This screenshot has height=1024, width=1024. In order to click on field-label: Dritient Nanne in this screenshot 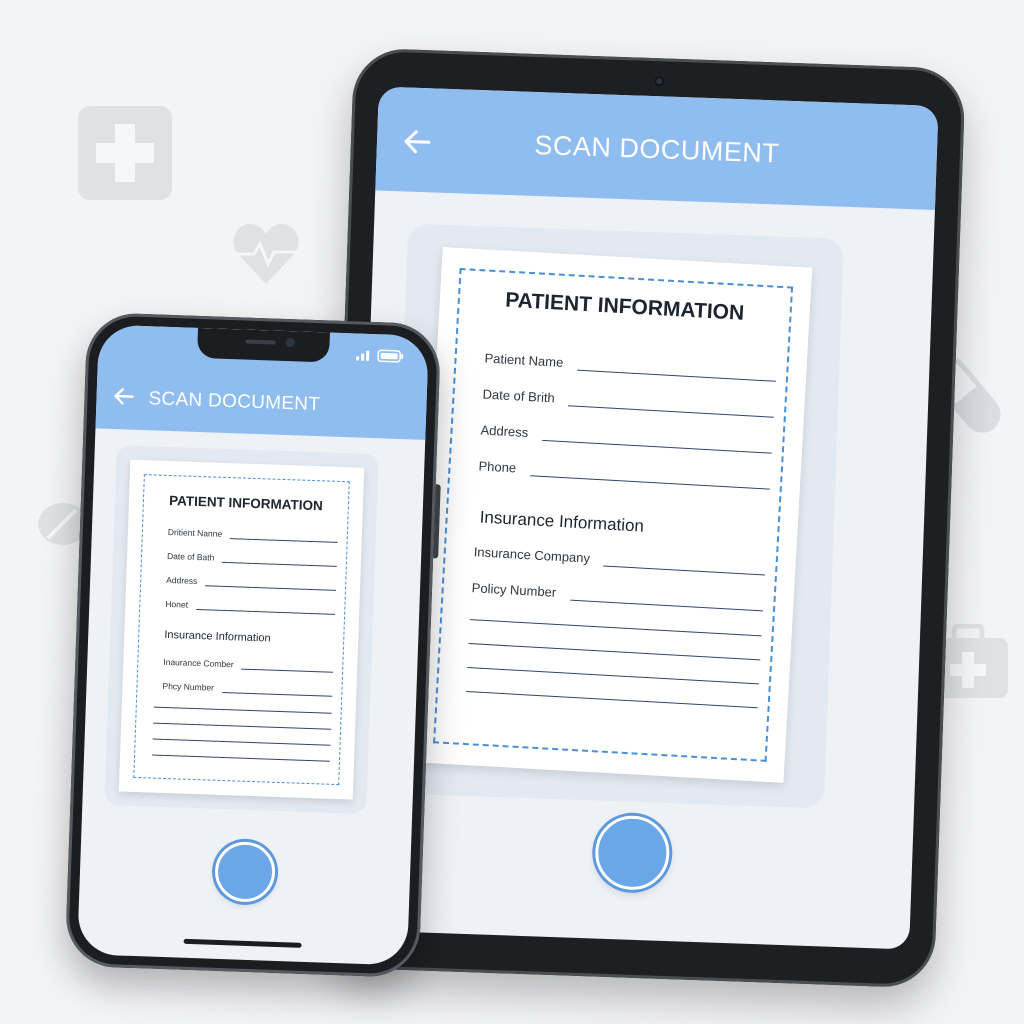, I will do `click(195, 532)`.